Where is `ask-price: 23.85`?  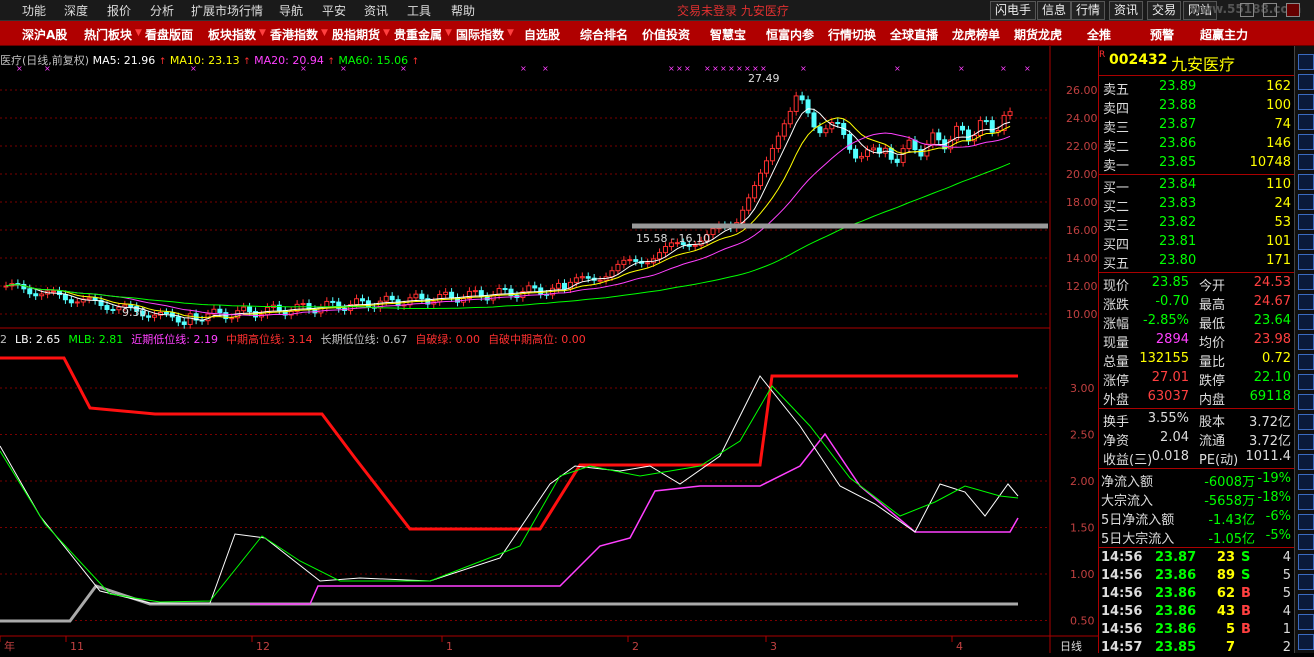
ask-price: 23.85 is located at coordinates (1177, 162).